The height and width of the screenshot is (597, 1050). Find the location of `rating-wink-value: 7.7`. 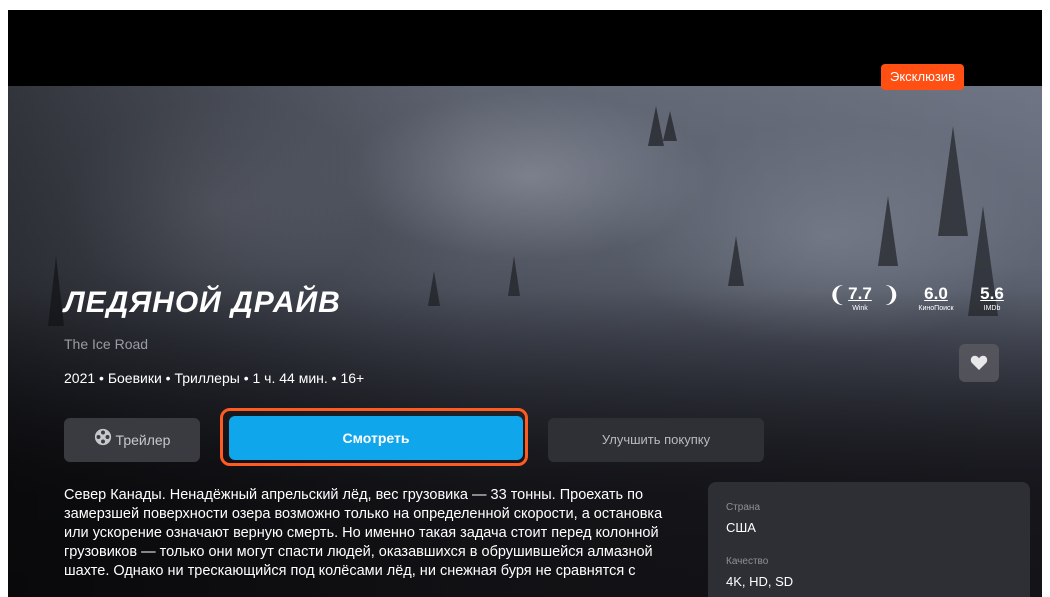

rating-wink-value: 7.7 is located at coordinates (860, 293).